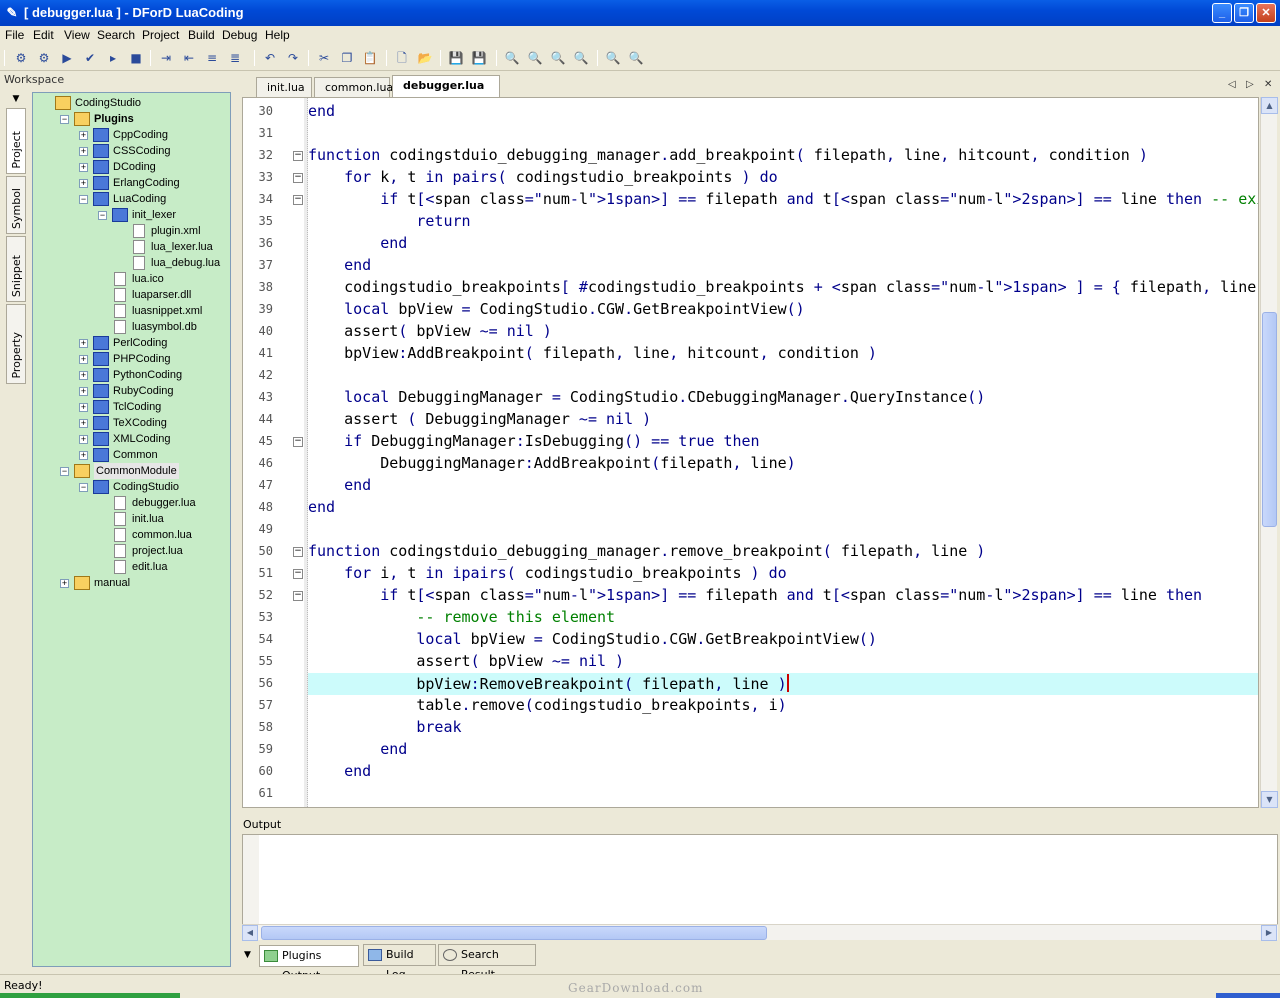 The image size is (1280, 998). What do you see at coordinates (750, 662) in the screenshot?
I see `code-line: 55 assert( bpView ~= nil )` at bounding box center [750, 662].